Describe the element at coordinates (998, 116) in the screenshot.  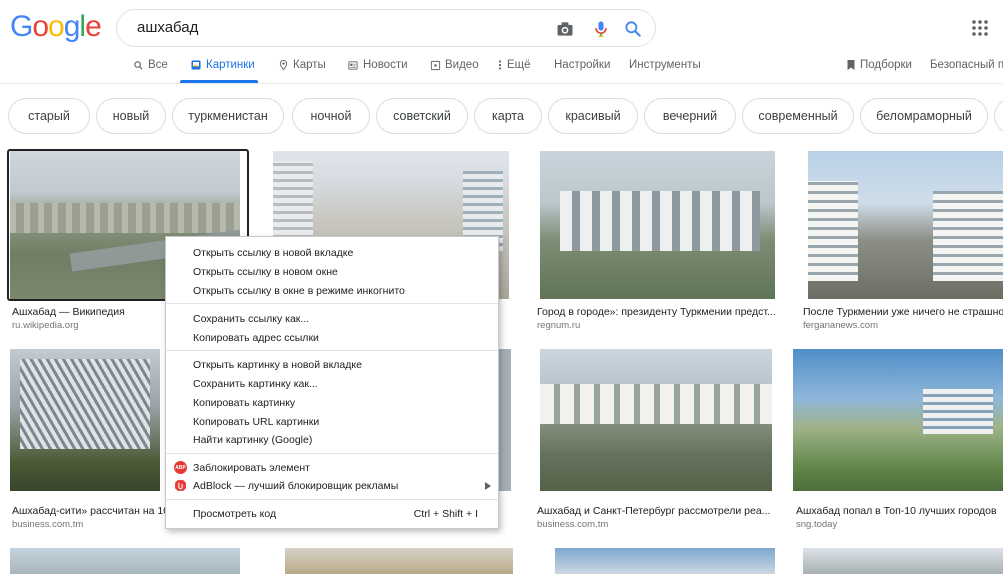
I see `chip` at that location.